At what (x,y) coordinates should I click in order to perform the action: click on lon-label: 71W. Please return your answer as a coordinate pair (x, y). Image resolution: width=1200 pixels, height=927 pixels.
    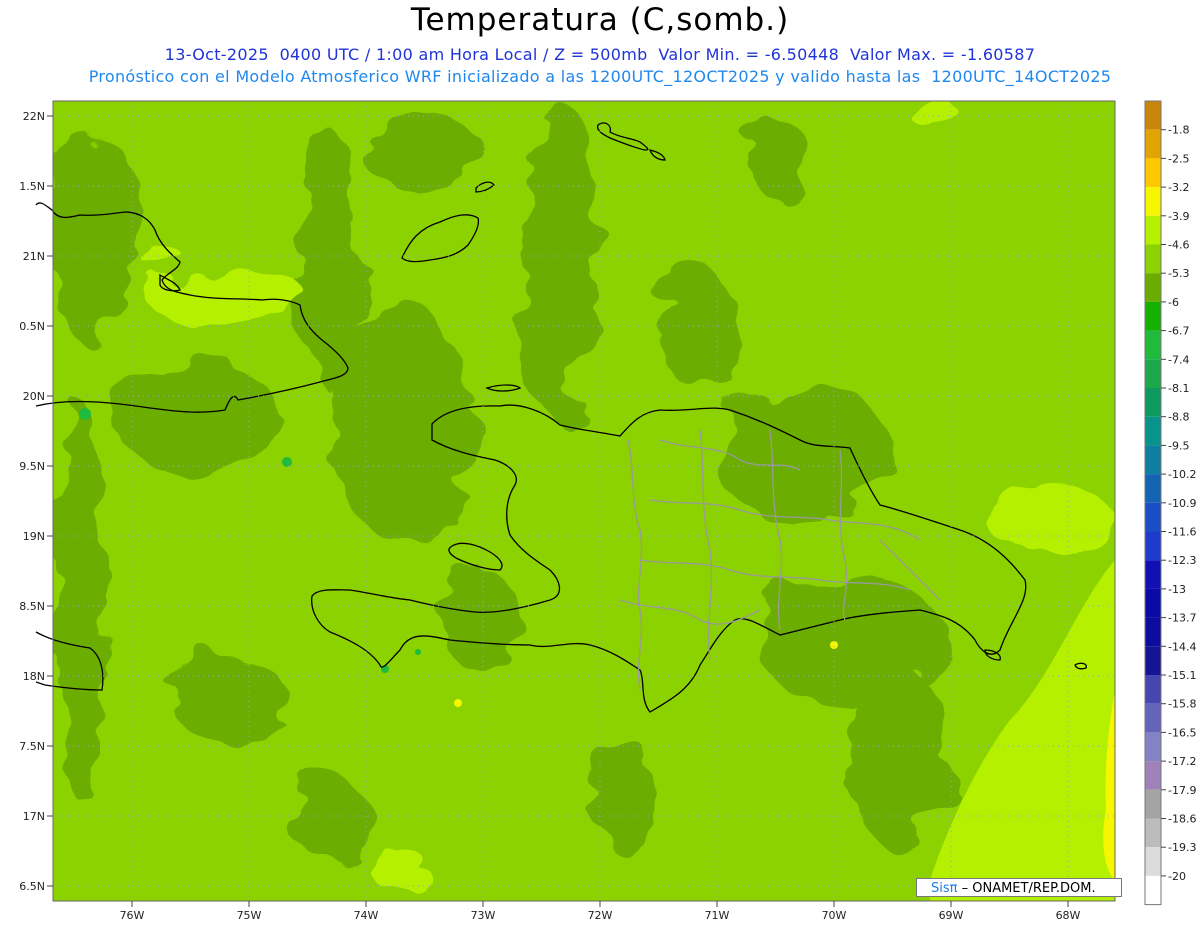
    Looking at the image, I should click on (717, 915).